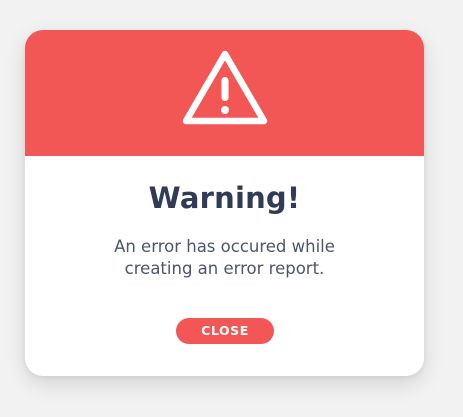  I want to click on dialog-message-line: creating an error report., so click(224, 268).